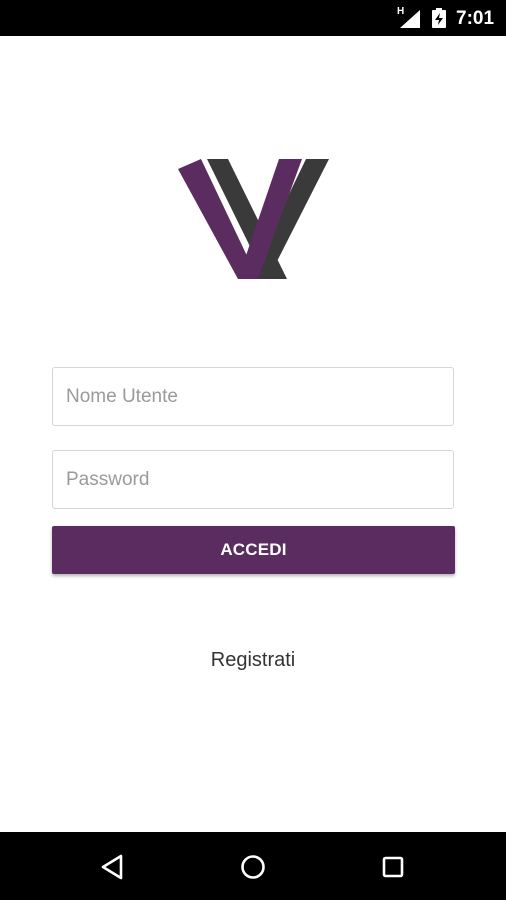  I want to click on nav-bar, so click(253, 866).